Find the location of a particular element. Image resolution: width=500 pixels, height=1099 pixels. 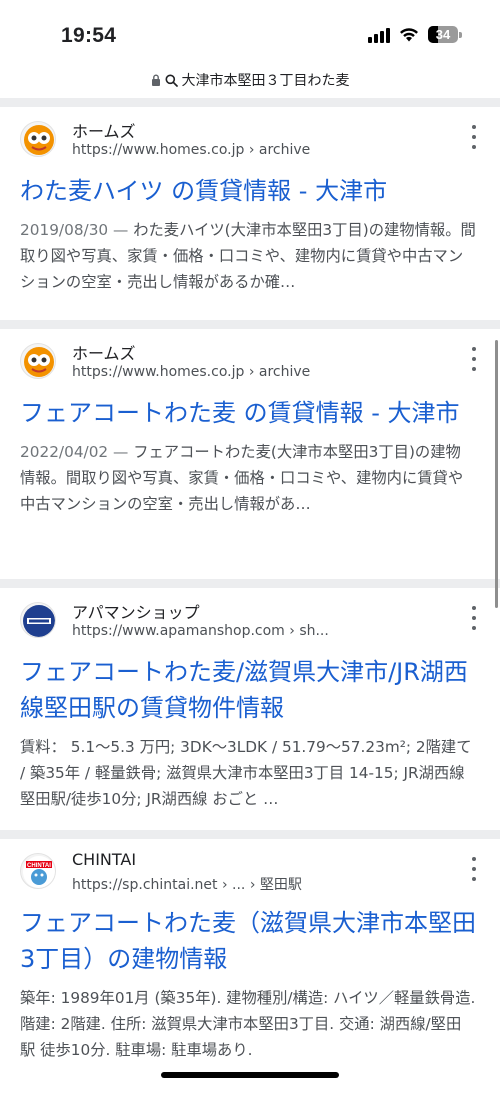

status-bar: 19:54 34 is located at coordinates (250, 31).